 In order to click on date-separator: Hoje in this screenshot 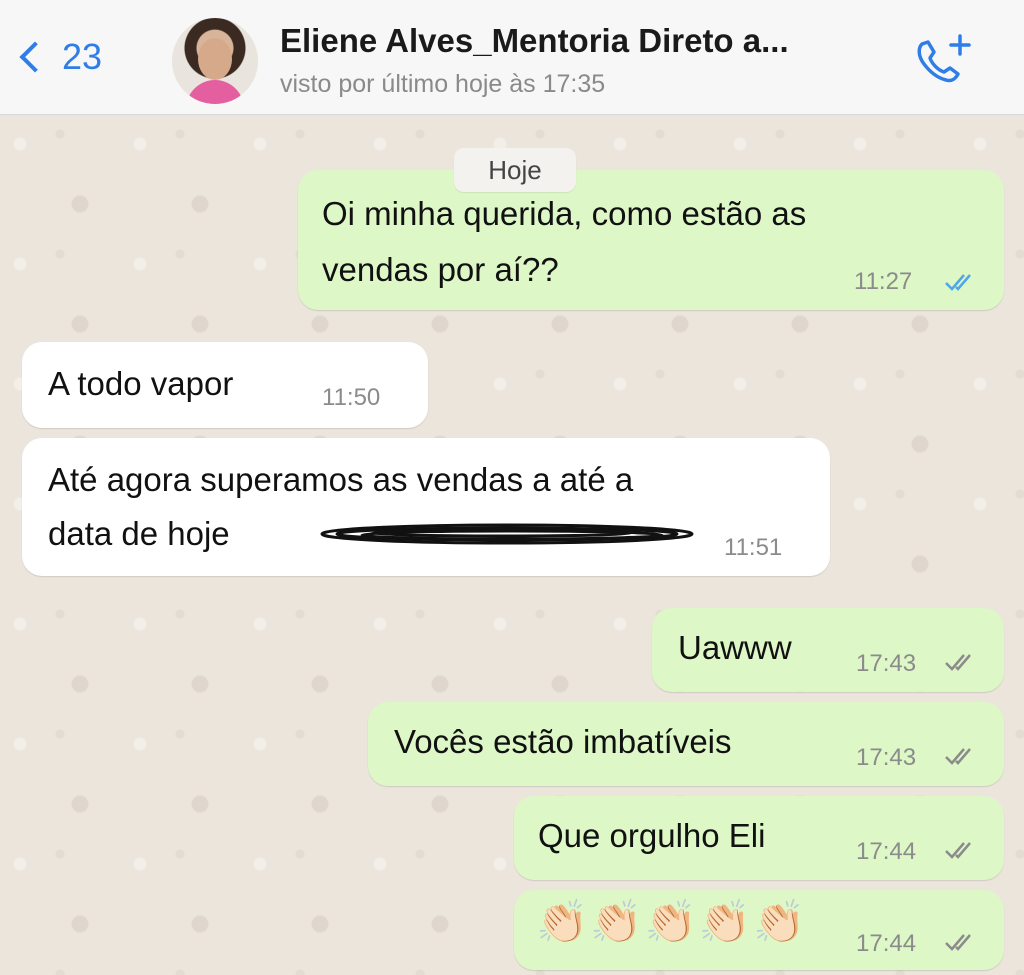, I will do `click(515, 170)`.